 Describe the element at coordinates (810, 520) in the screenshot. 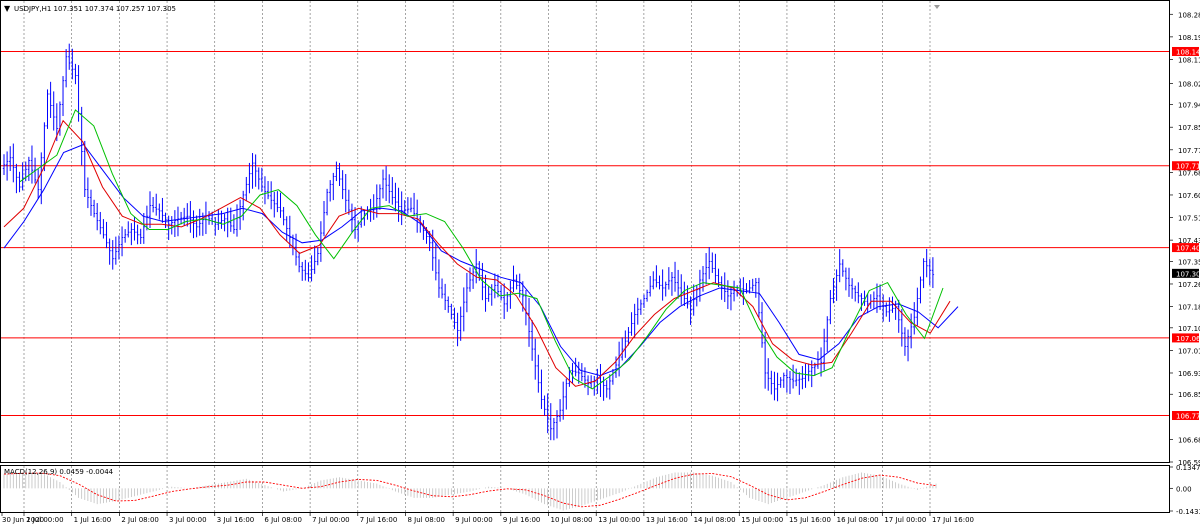

I see `time-label: 15 Jul 16:00` at that location.